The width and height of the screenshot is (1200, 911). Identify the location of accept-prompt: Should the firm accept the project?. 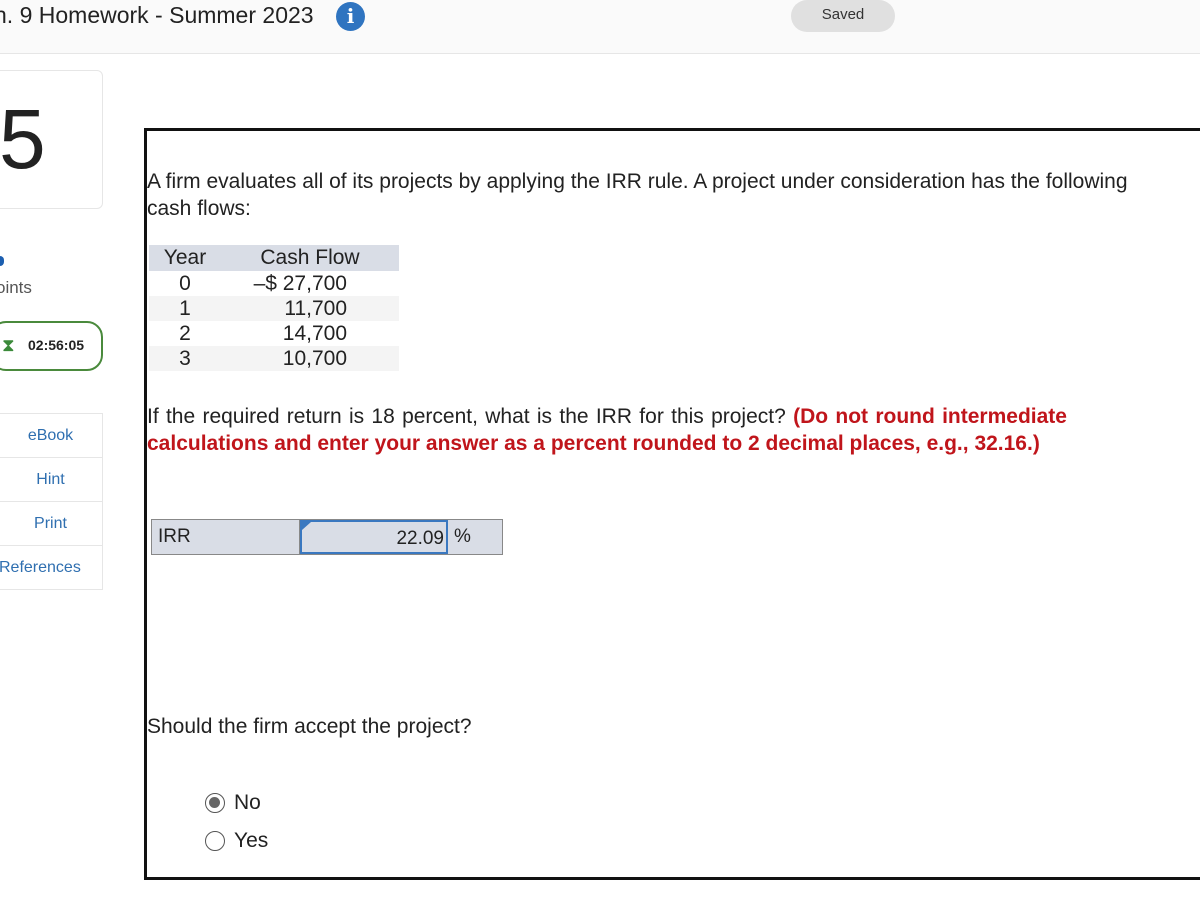
(309, 726).